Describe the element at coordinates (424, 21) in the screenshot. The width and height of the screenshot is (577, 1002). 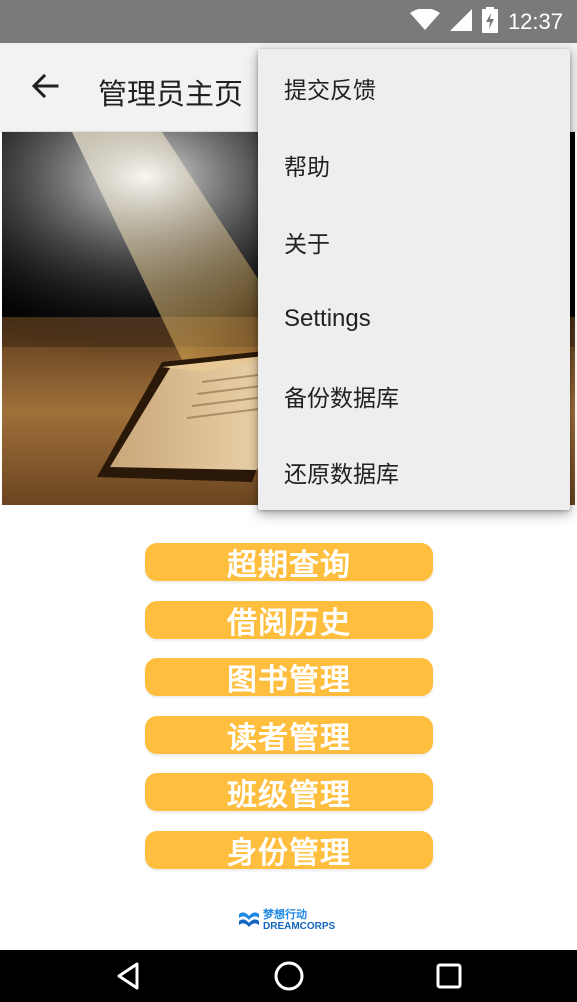
I see `wifi-icon` at that location.